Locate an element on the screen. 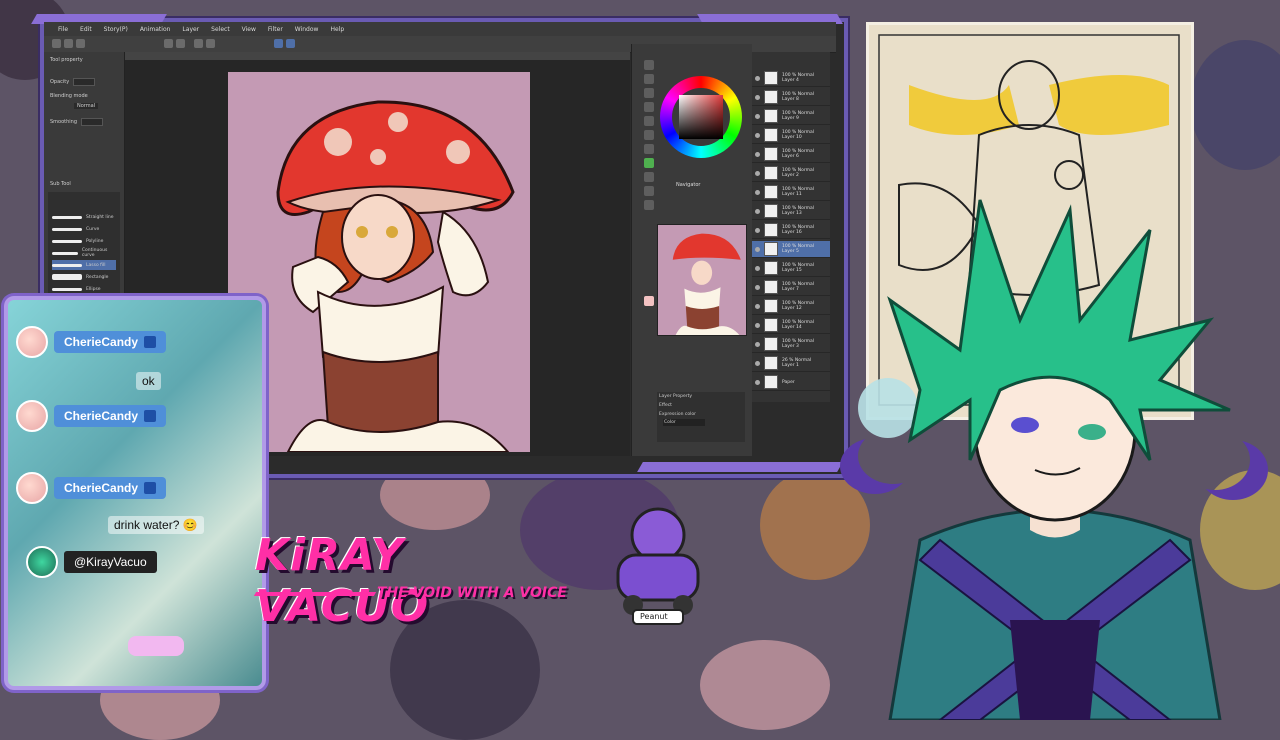 The width and height of the screenshot is (1280, 740). blend-mode-label: Blending mode is located at coordinates (69, 96).